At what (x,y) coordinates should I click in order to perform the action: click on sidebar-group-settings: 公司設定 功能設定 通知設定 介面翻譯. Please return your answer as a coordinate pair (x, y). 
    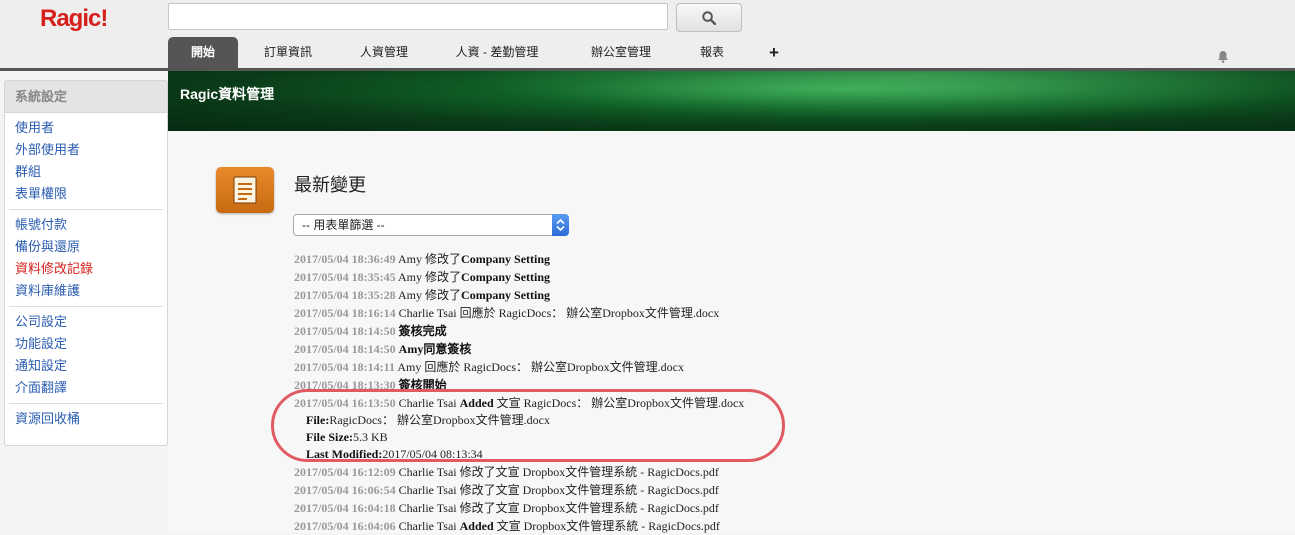
    Looking at the image, I should click on (86, 355).